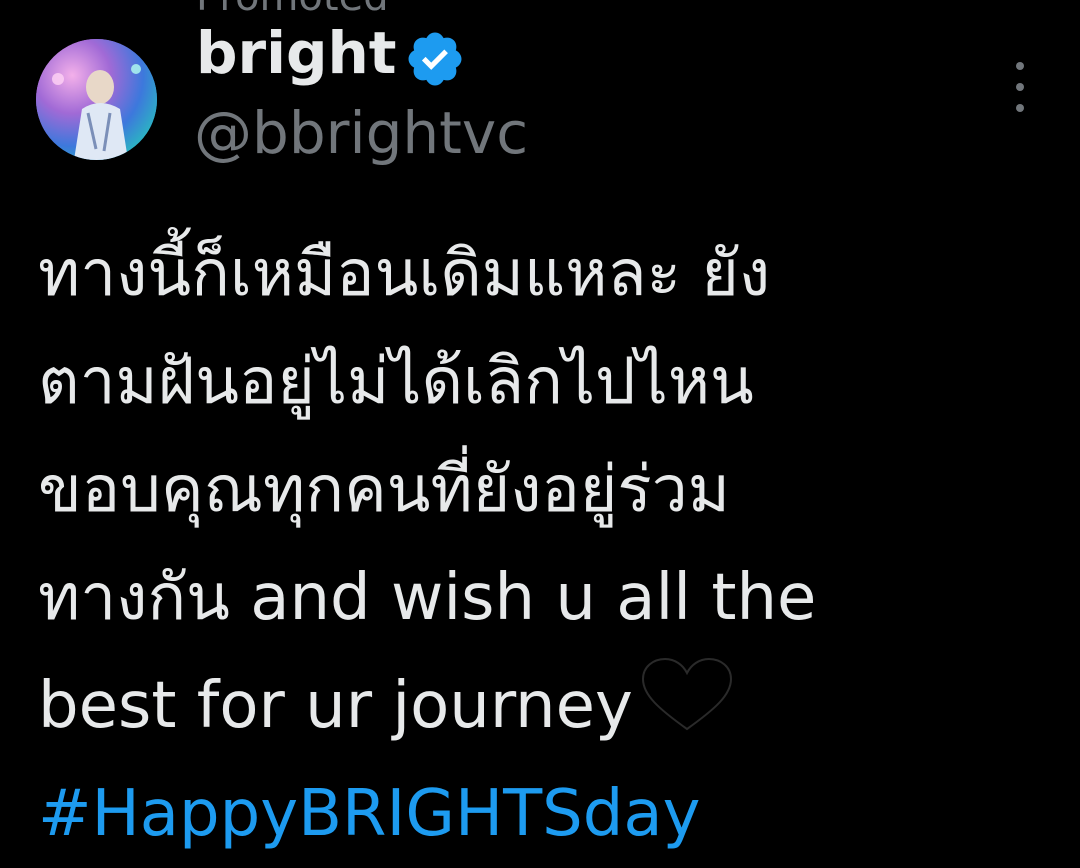 The width and height of the screenshot is (1080, 868). I want to click on tweet-text-line: ทางนี้ก็เหมือนเดิมแหละ ยัง, so click(404, 274).